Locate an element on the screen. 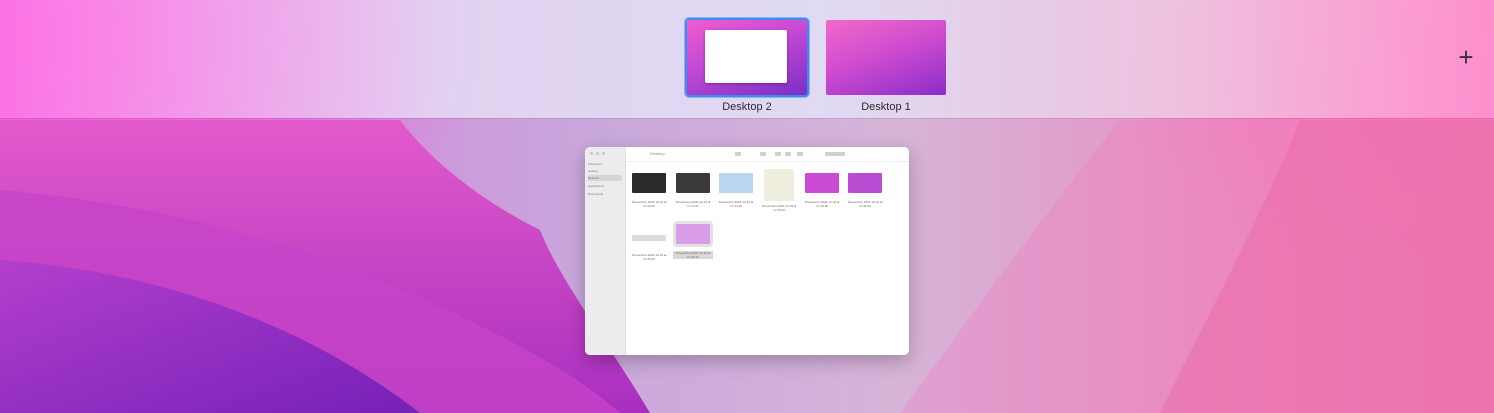  file-caption: Screenshot 2022-12-19 at 17.24.40 is located at coordinates (736, 204).